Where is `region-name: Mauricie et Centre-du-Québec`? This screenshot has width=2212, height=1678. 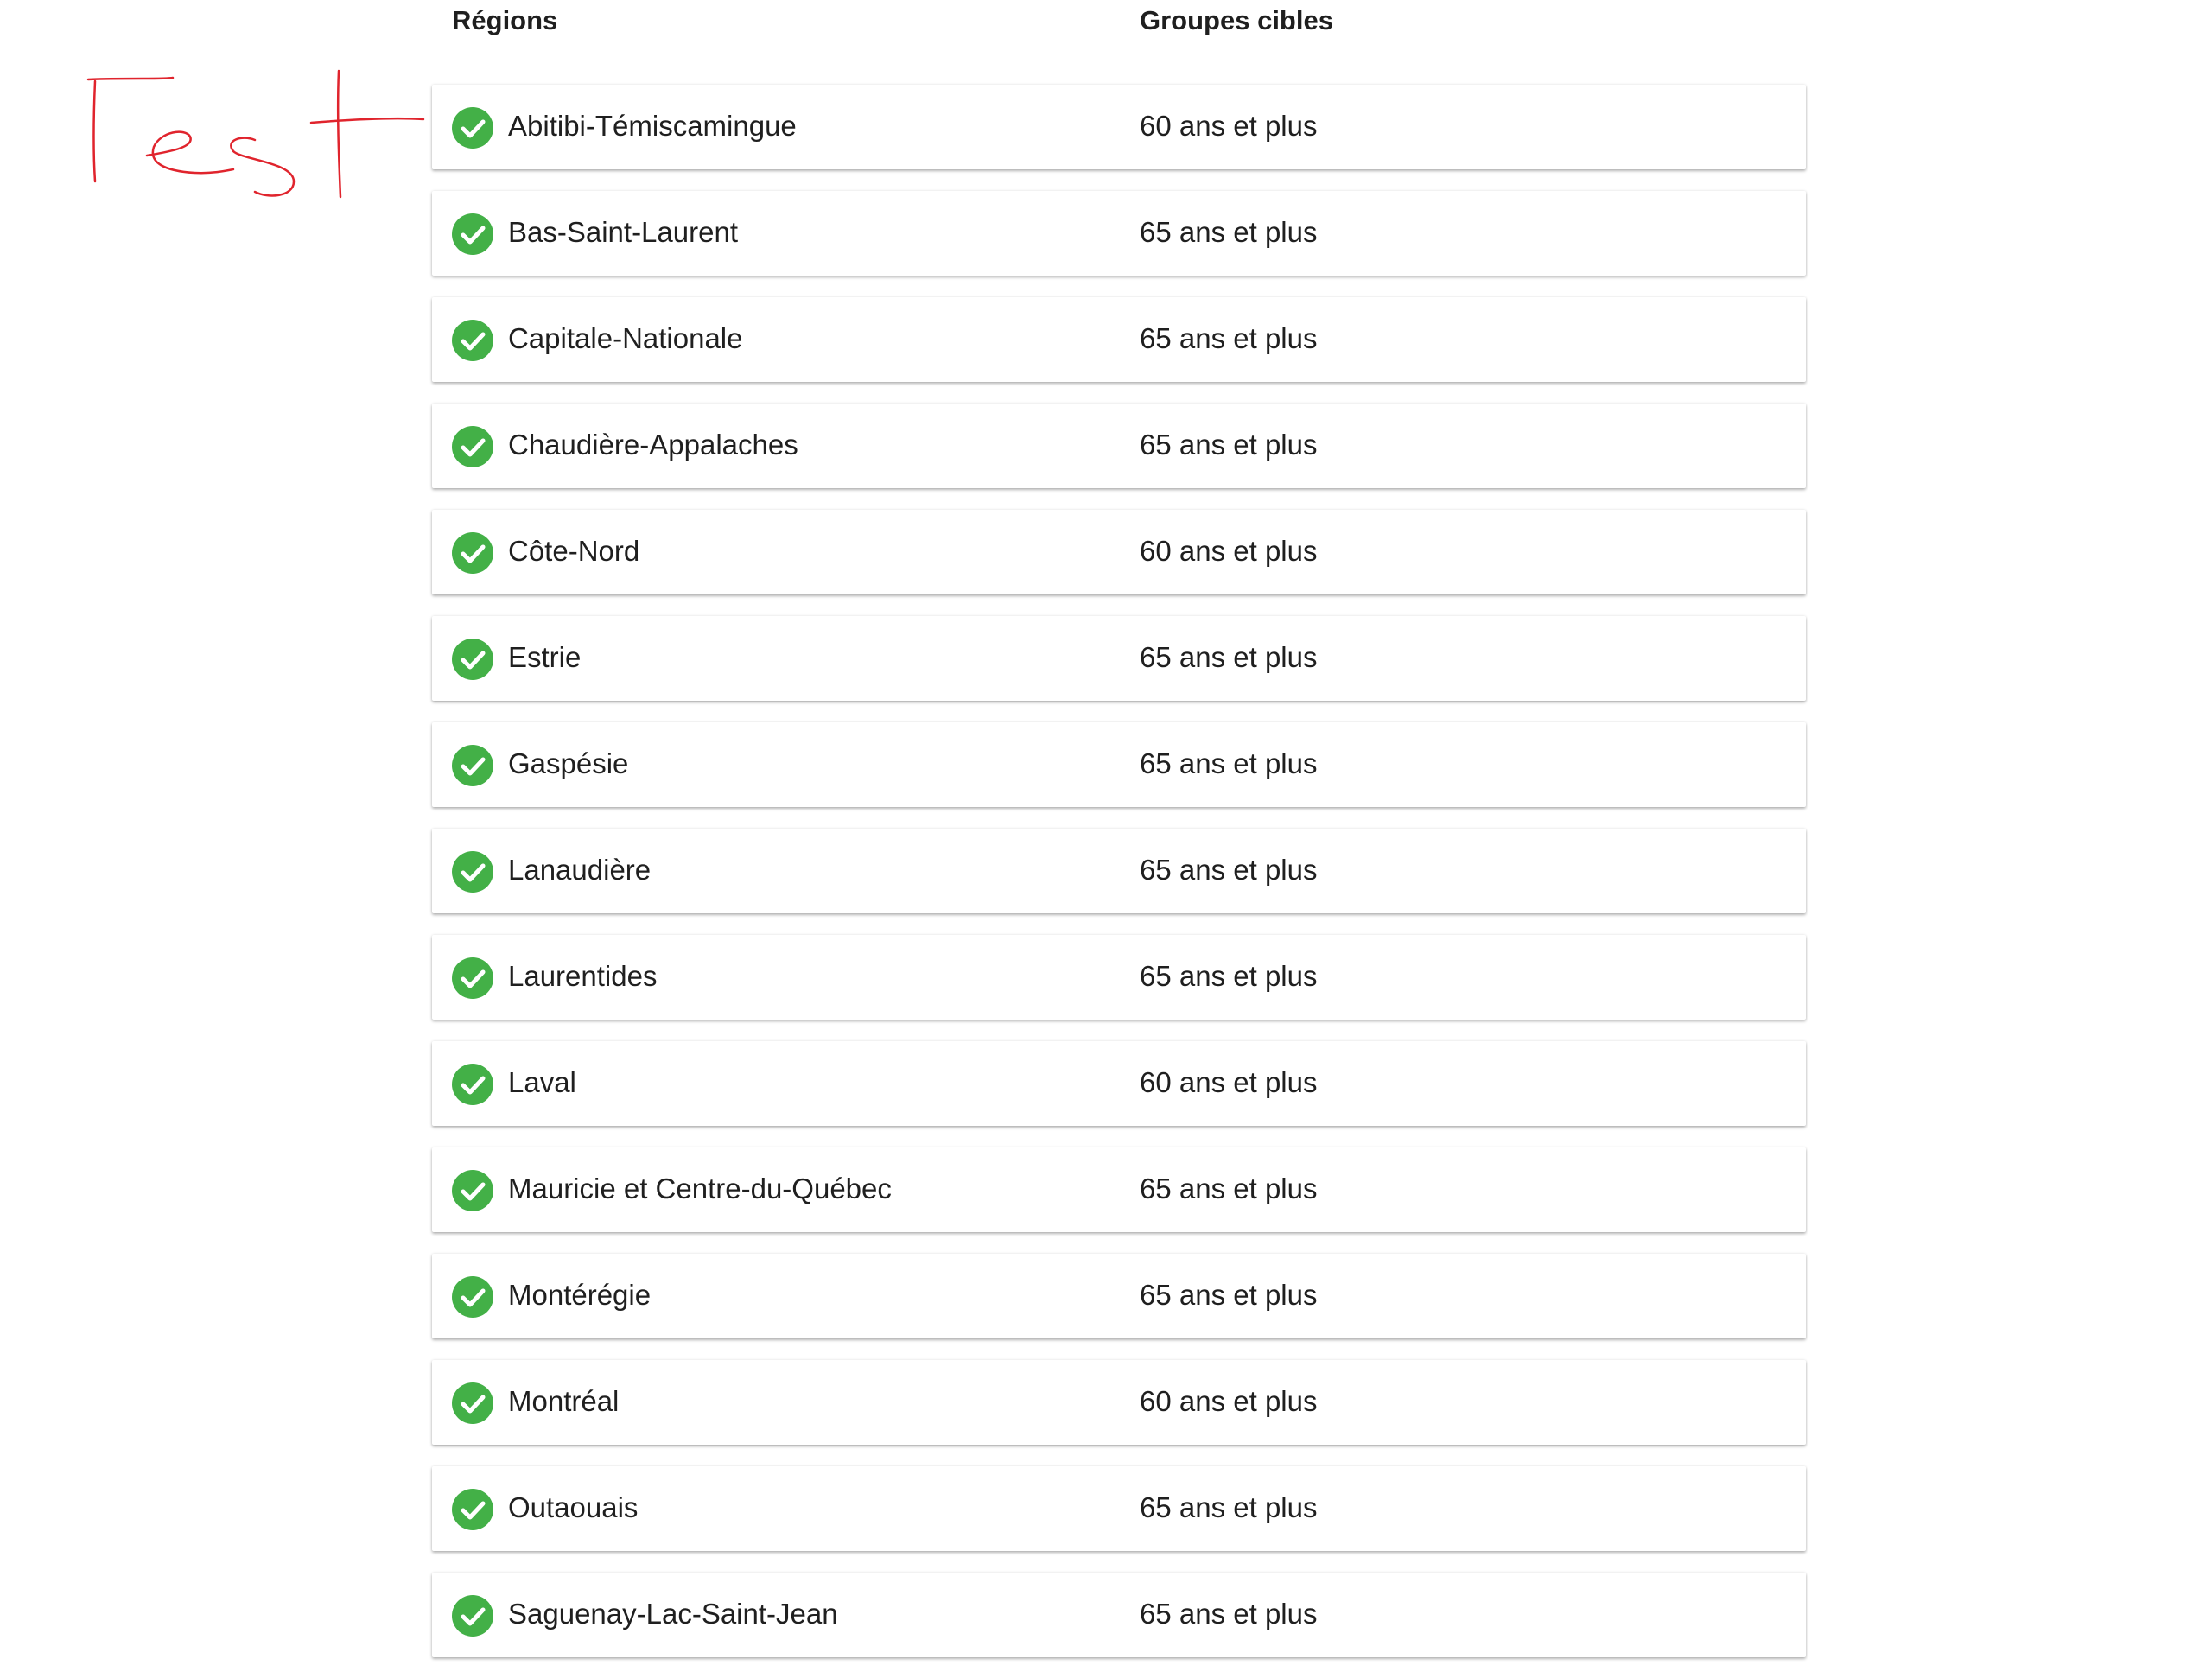
region-name: Mauricie et Centre-du-Québec is located at coordinates (700, 1189).